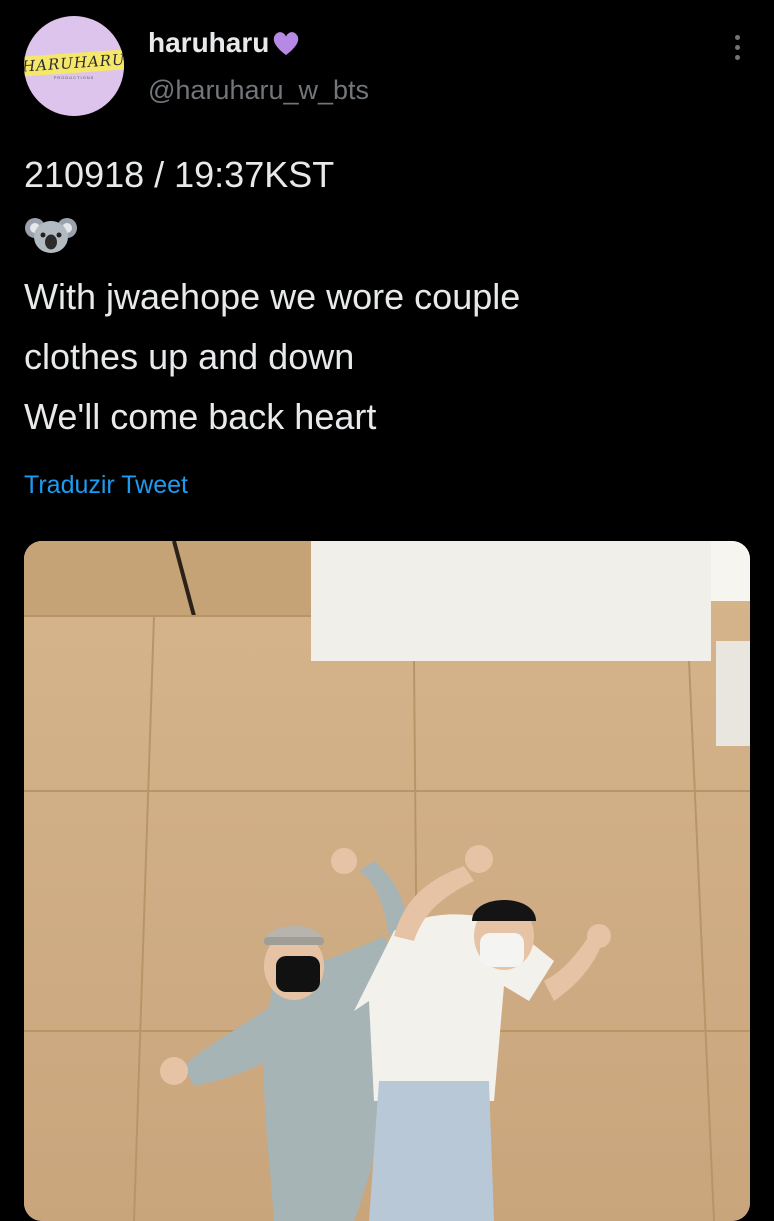 This screenshot has width=774, height=1221. Describe the element at coordinates (74, 77) in the screenshot. I see `avatar-logo-subtext: PRODUCTIONS` at that location.